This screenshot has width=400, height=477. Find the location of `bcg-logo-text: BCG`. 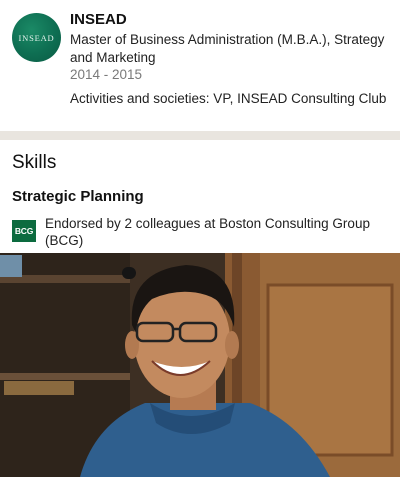

bcg-logo-text: BCG is located at coordinates (24, 231).